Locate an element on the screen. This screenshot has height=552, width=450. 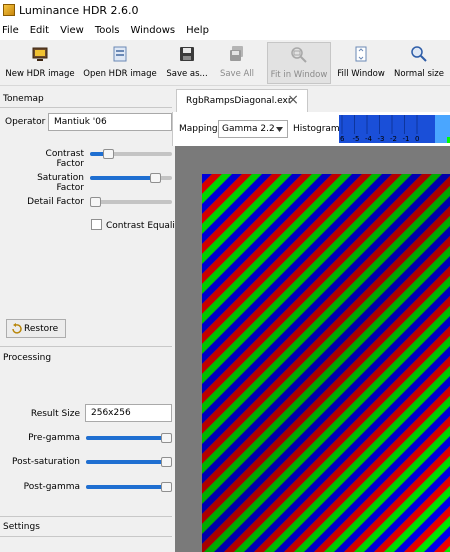
menu-help: Help is located at coordinates (198, 31).